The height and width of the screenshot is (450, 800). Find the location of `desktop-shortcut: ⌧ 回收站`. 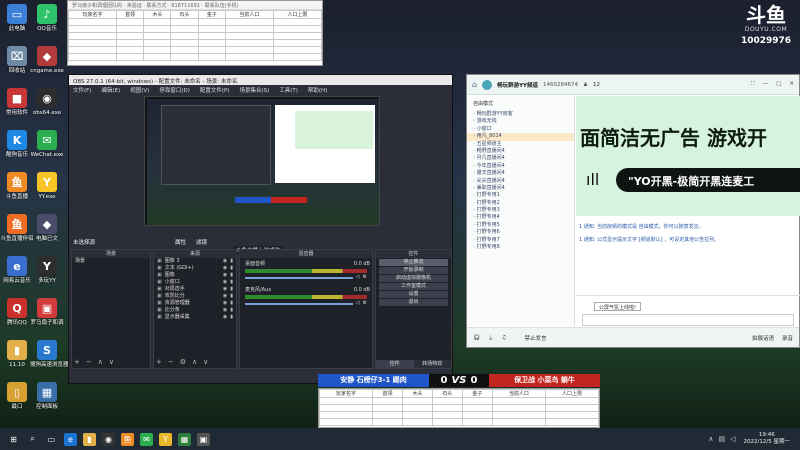

desktop-shortcut: ⌧ 回收站 is located at coordinates (17, 60).